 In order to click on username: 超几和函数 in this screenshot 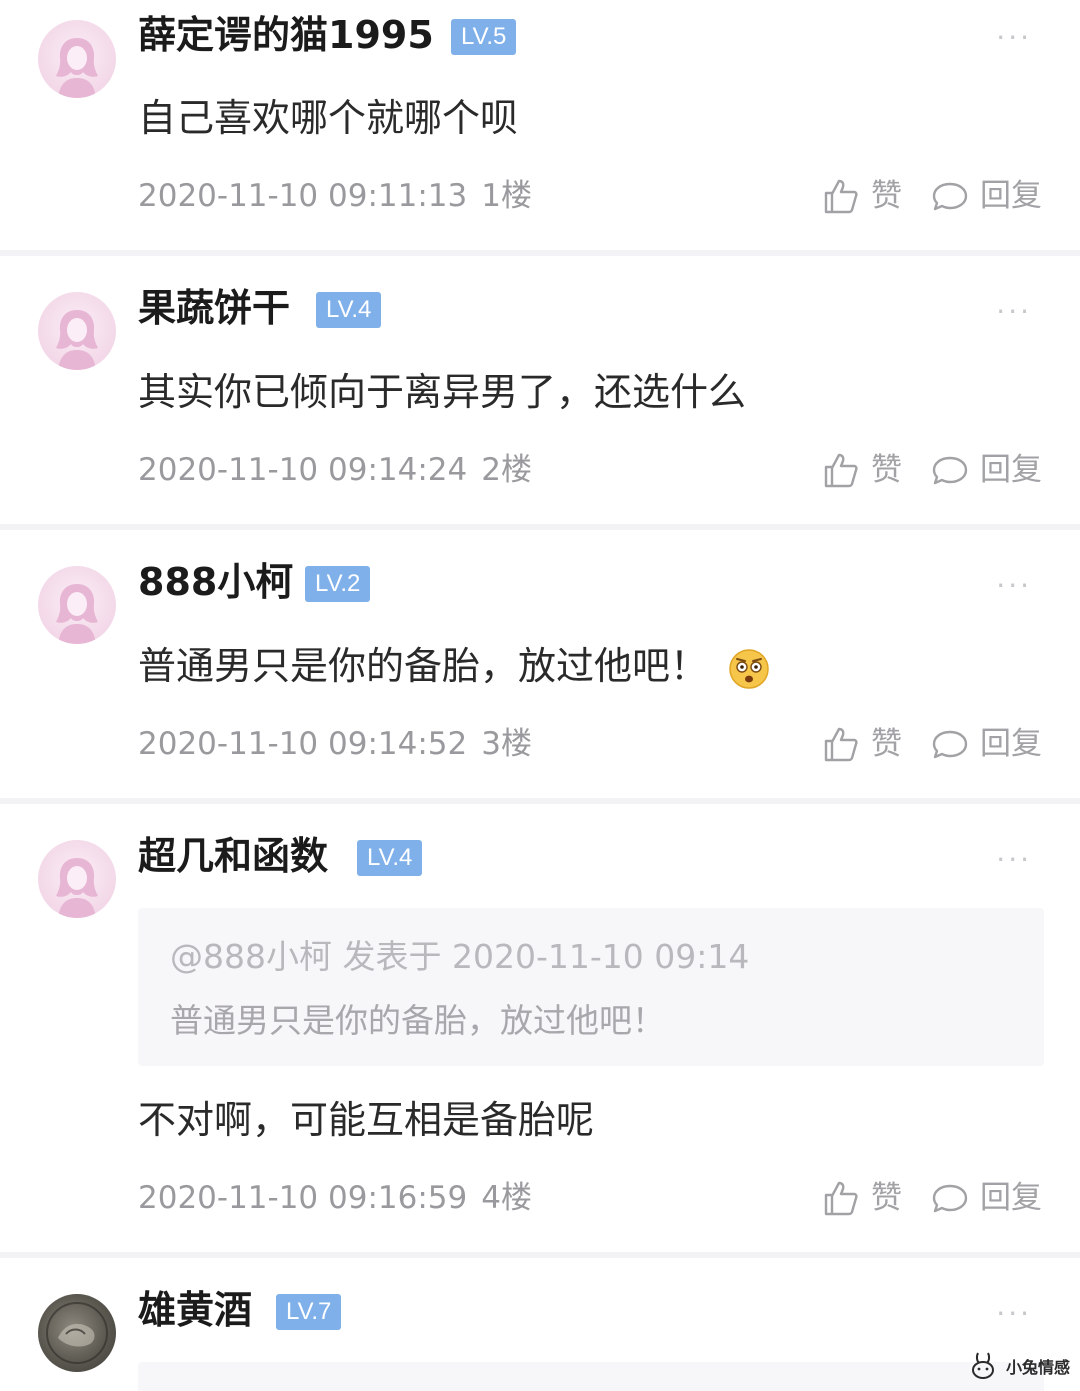, I will do `click(233, 856)`.